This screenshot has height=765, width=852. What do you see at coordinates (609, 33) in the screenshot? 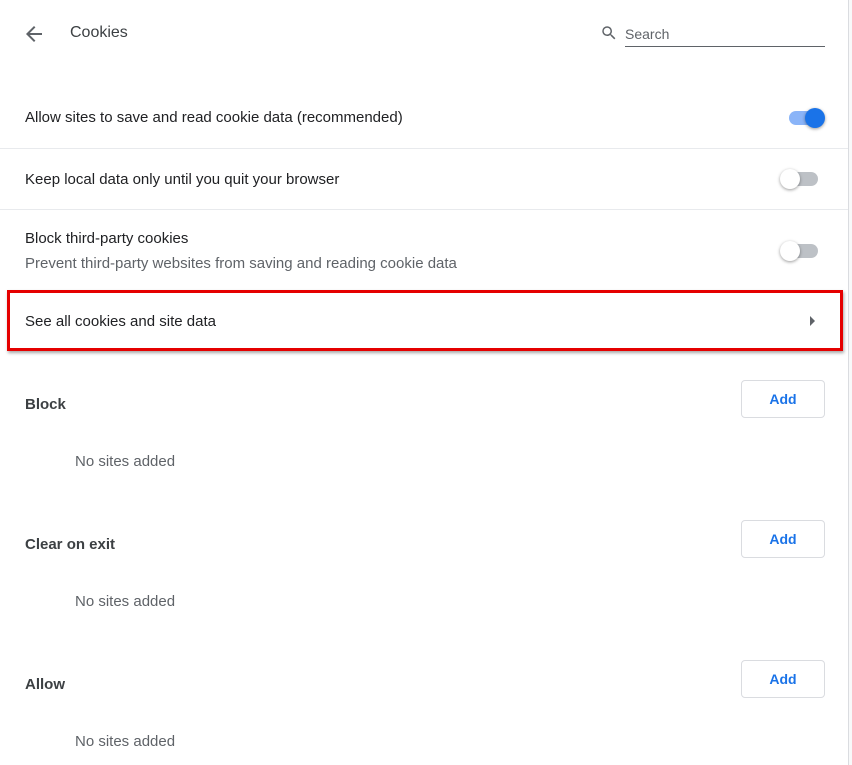
I see `search-icon` at bounding box center [609, 33].